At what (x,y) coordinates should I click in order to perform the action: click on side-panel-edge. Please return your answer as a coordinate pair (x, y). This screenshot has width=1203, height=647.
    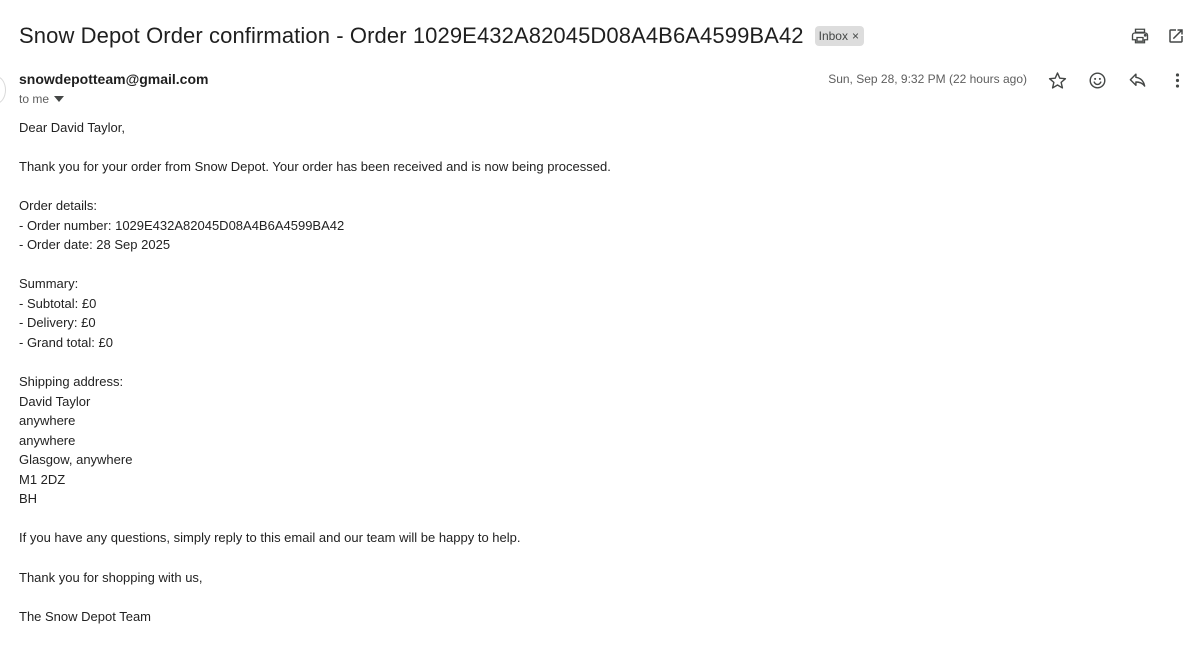
    Looking at the image, I should click on (3, 90).